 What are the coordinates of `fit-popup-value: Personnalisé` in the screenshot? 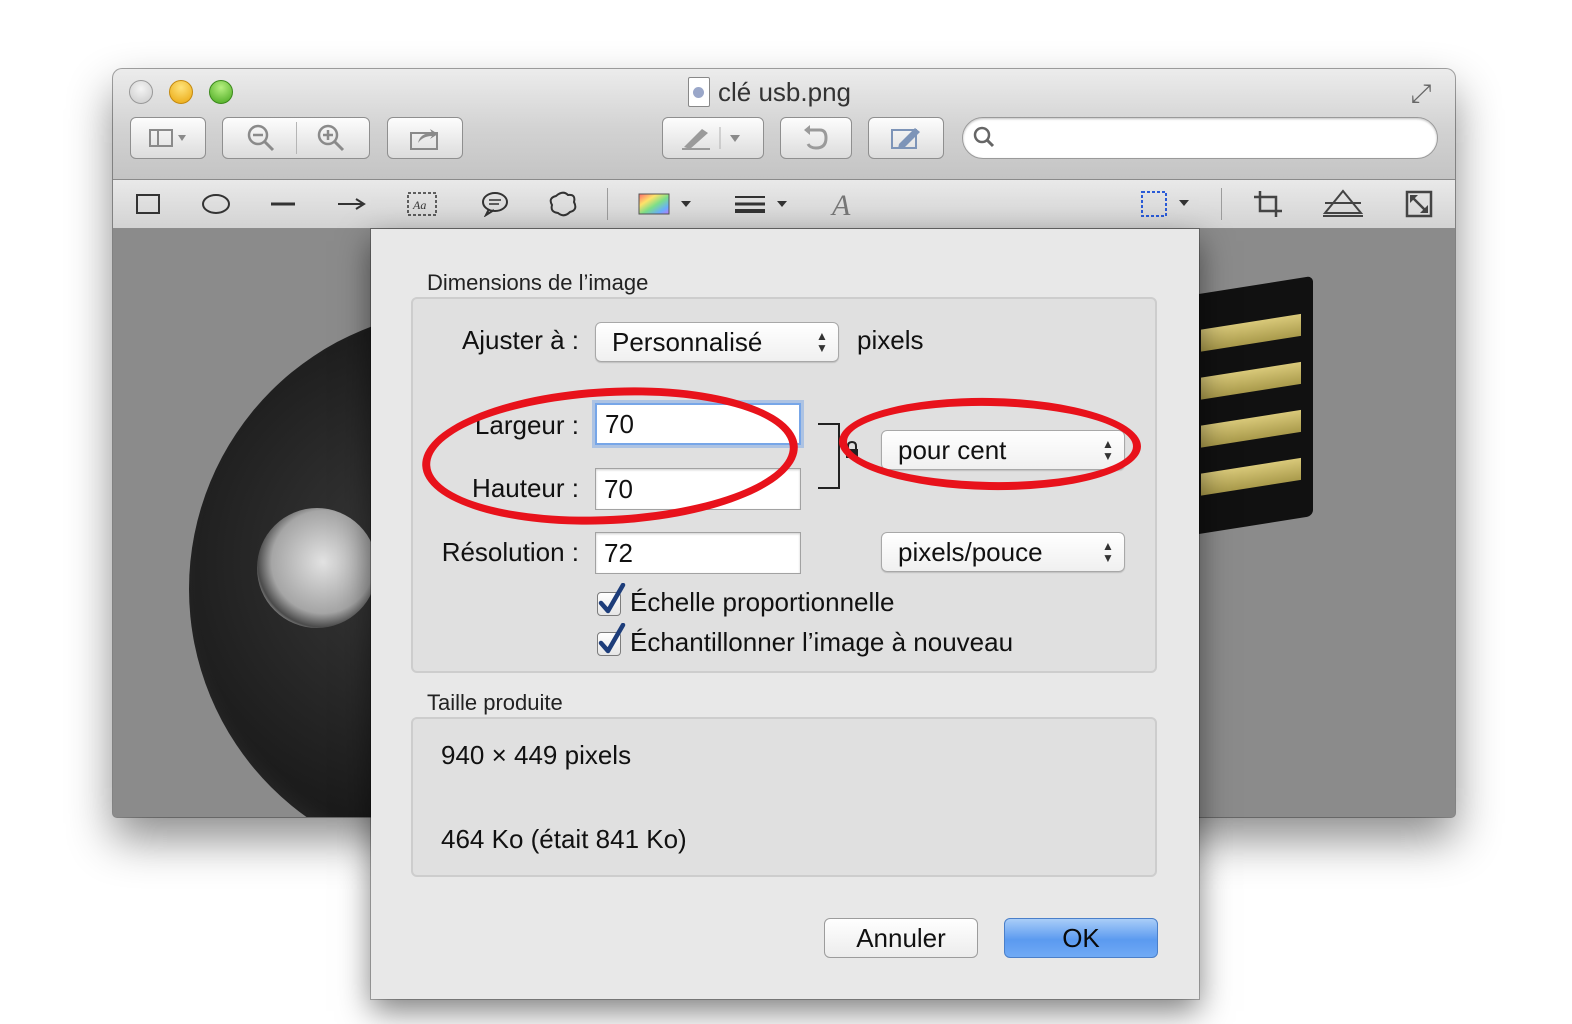 It's located at (687, 341).